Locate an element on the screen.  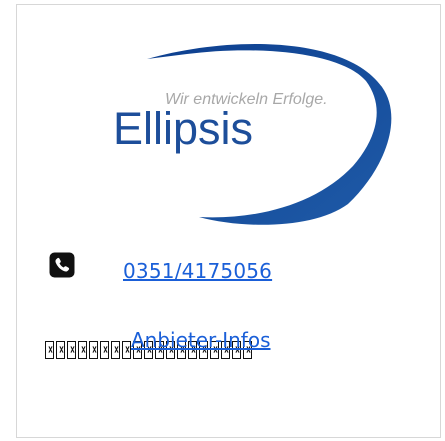
phone-contact-row: 0351/4175056 is located at coordinates (199, 267).